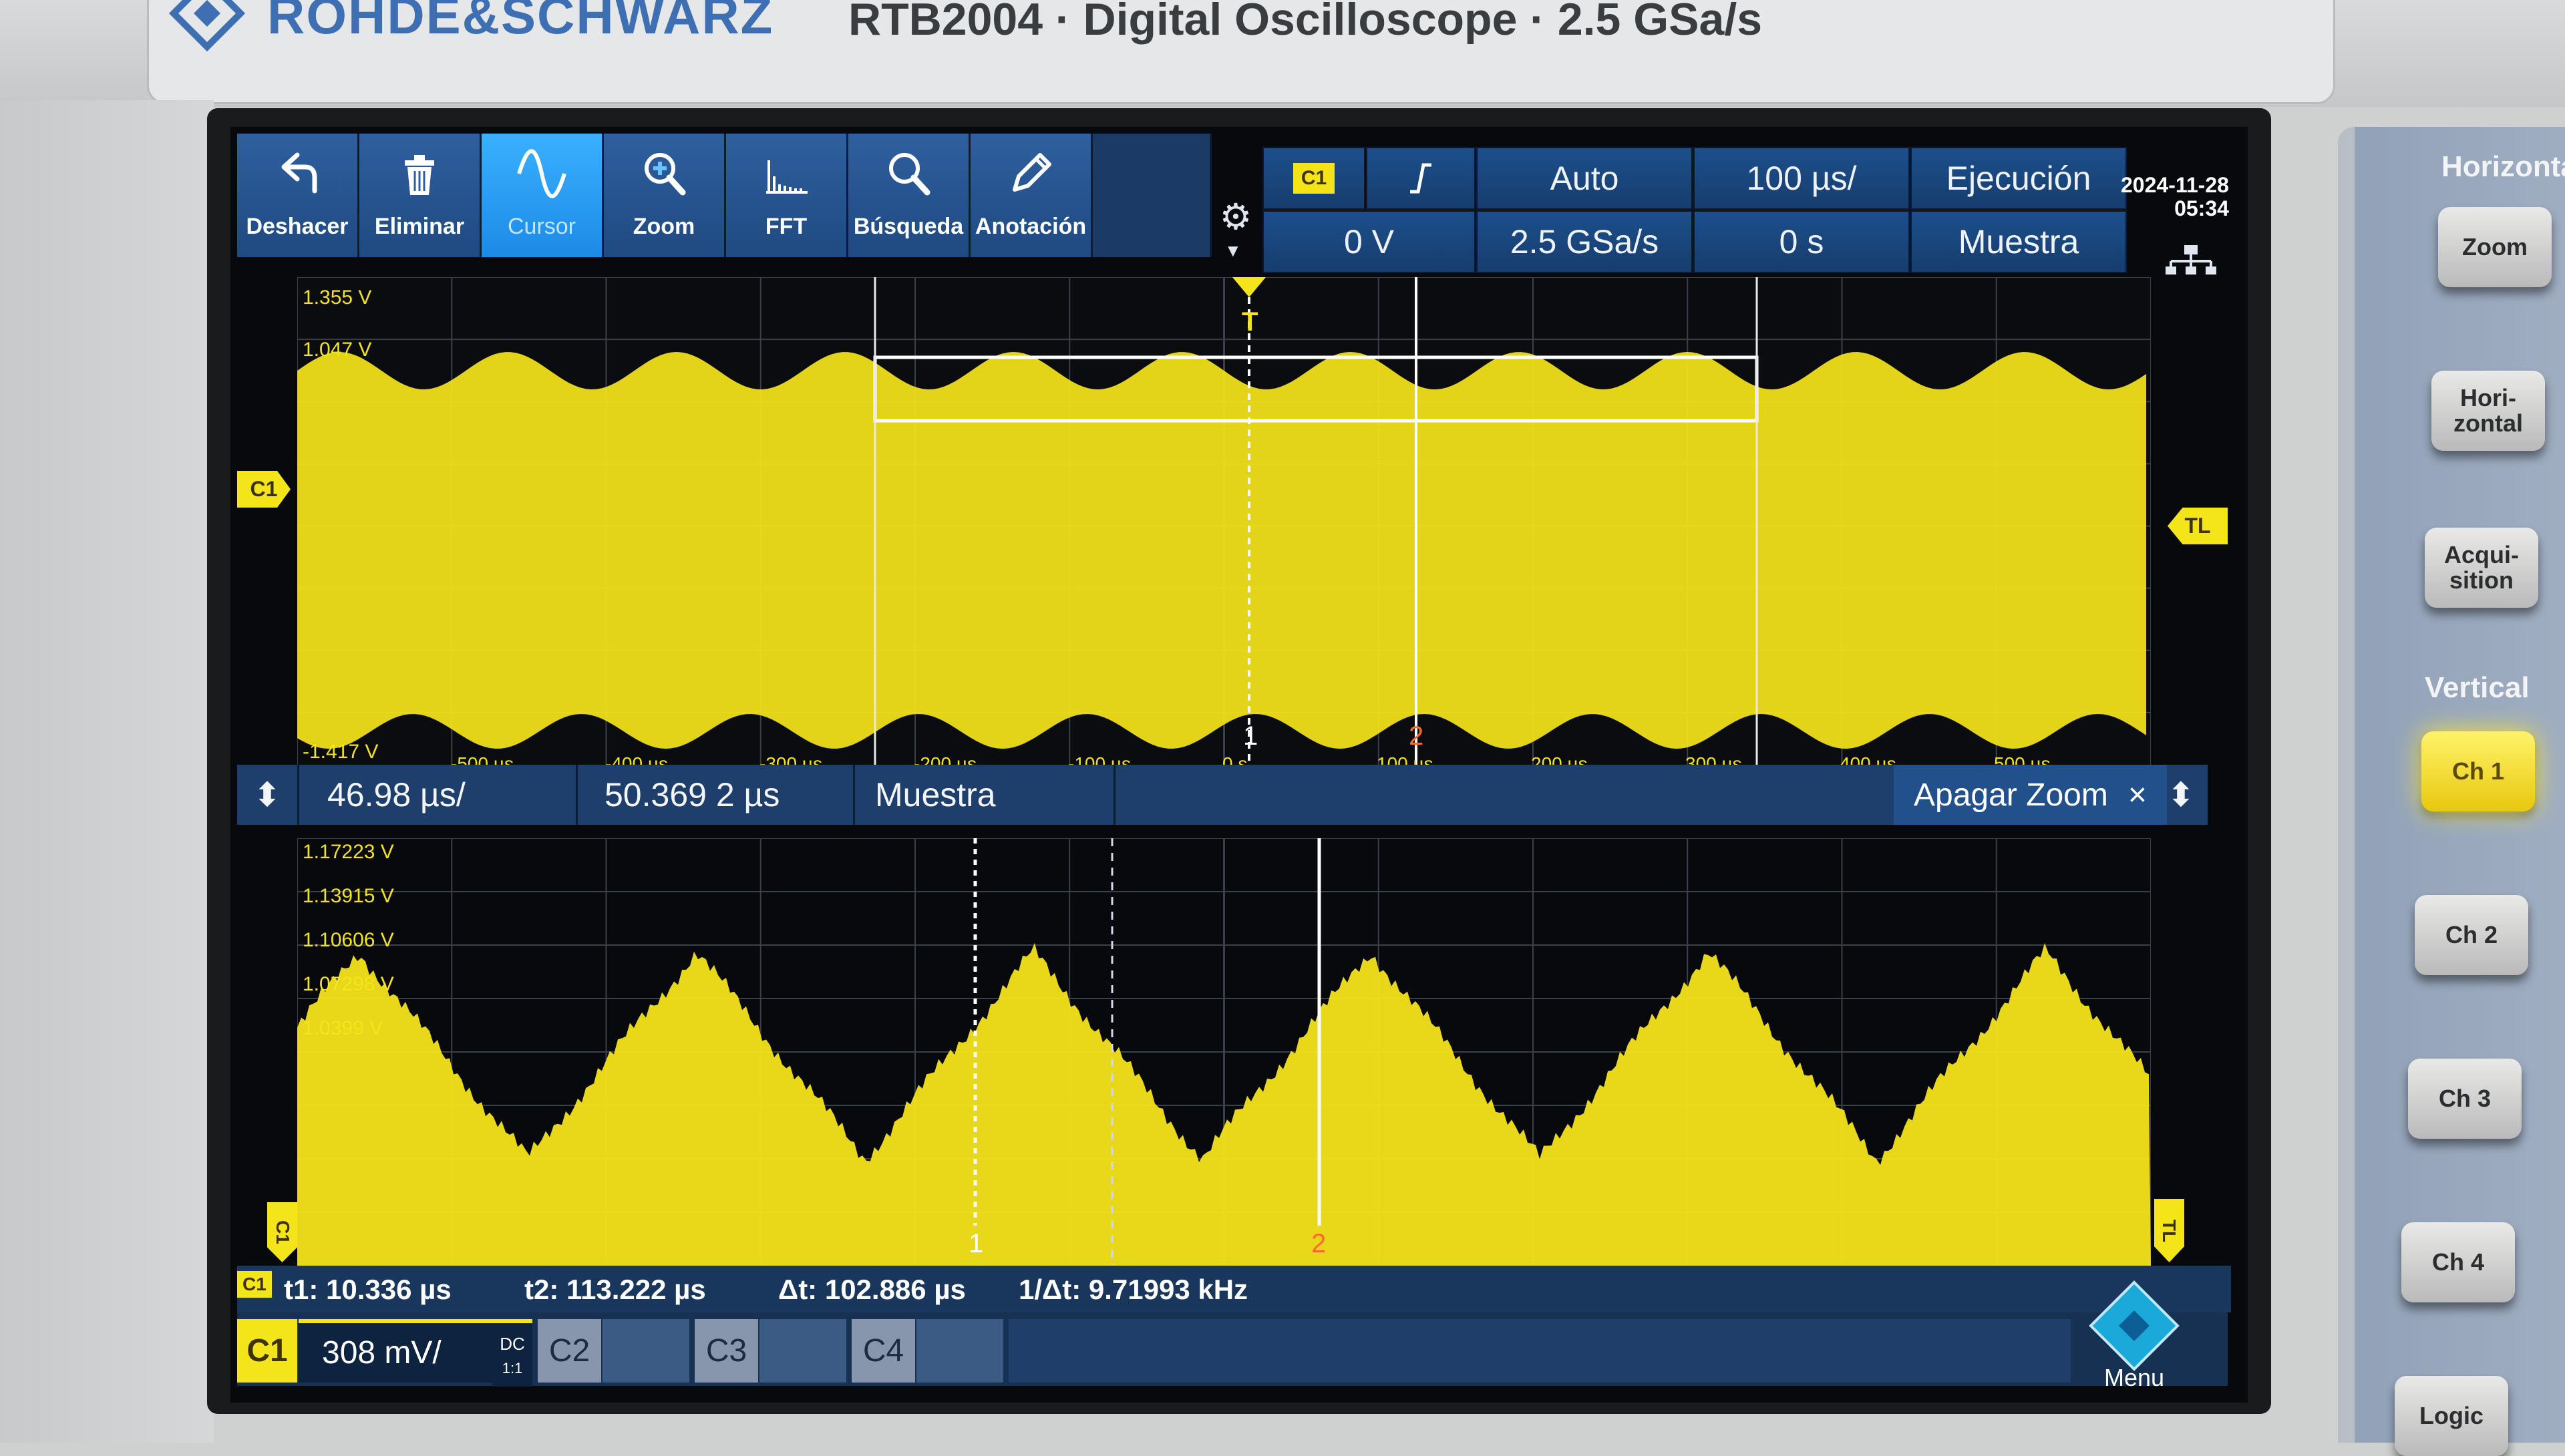 This screenshot has width=2565, height=1456. I want to click on cursor-button: Cursor, so click(543, 196).